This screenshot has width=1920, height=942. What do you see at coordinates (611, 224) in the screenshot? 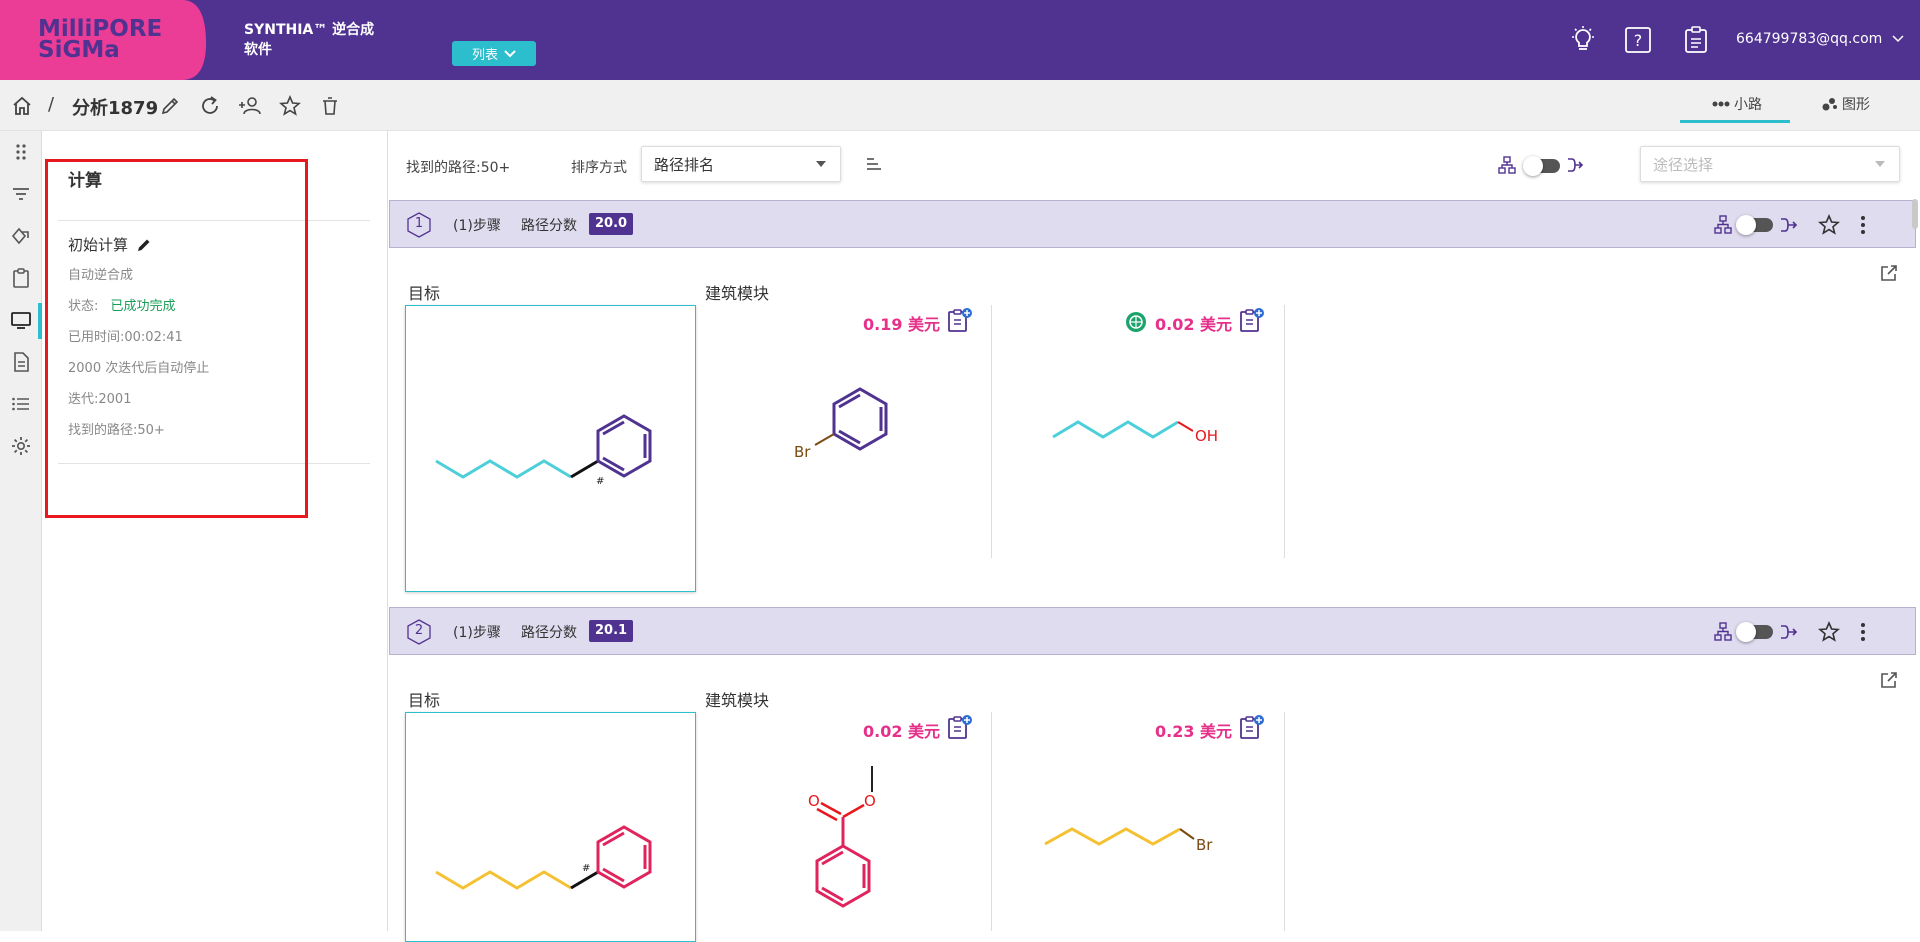
I see `route-score-badge: 20.0` at bounding box center [611, 224].